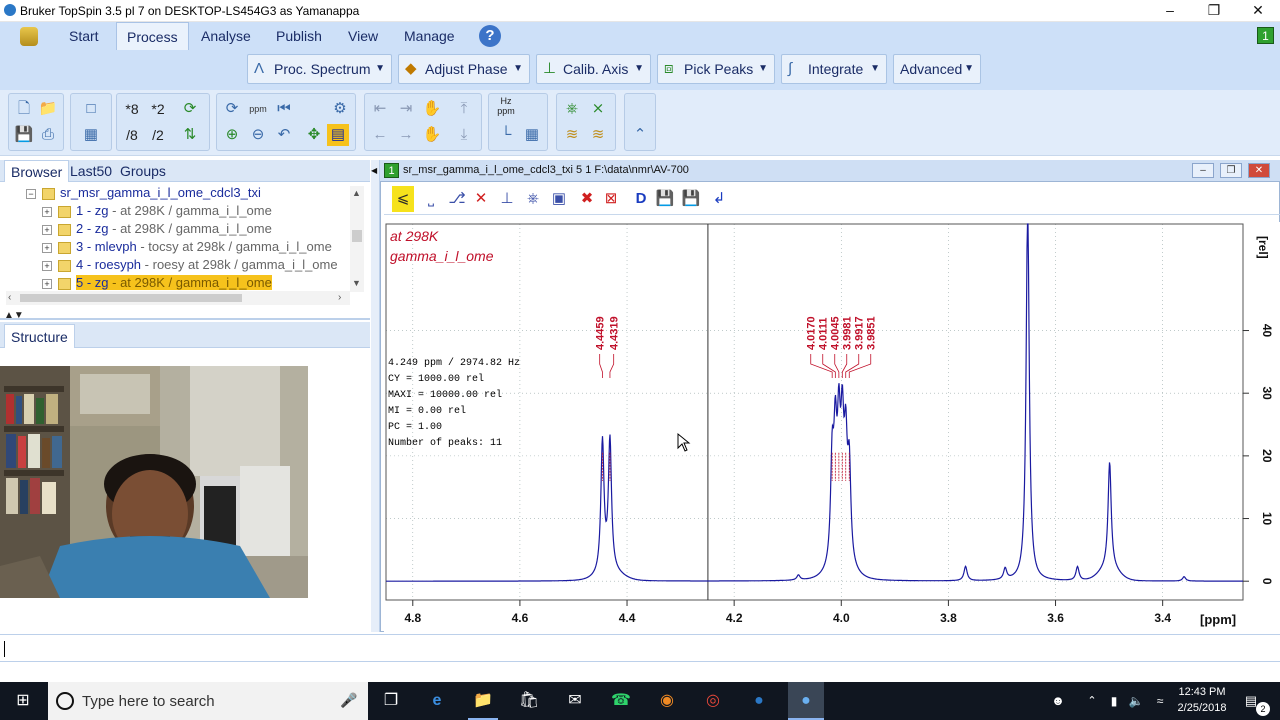  What do you see at coordinates (48, 135) in the screenshot?
I see `print-icon: ⎙` at bounding box center [48, 135].